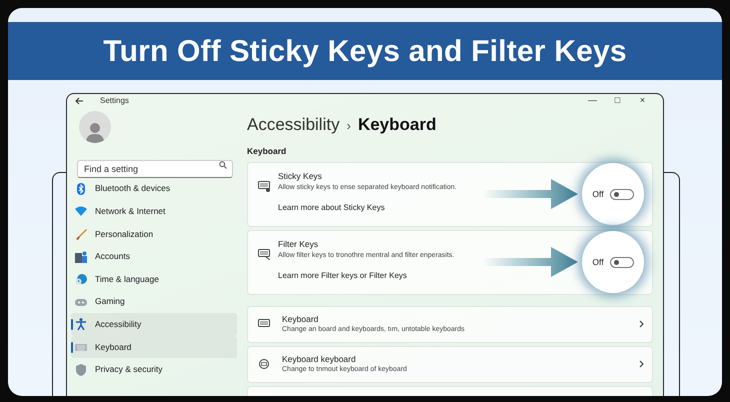 The image size is (730, 402). I want to click on window-title: Settings, so click(114, 100).